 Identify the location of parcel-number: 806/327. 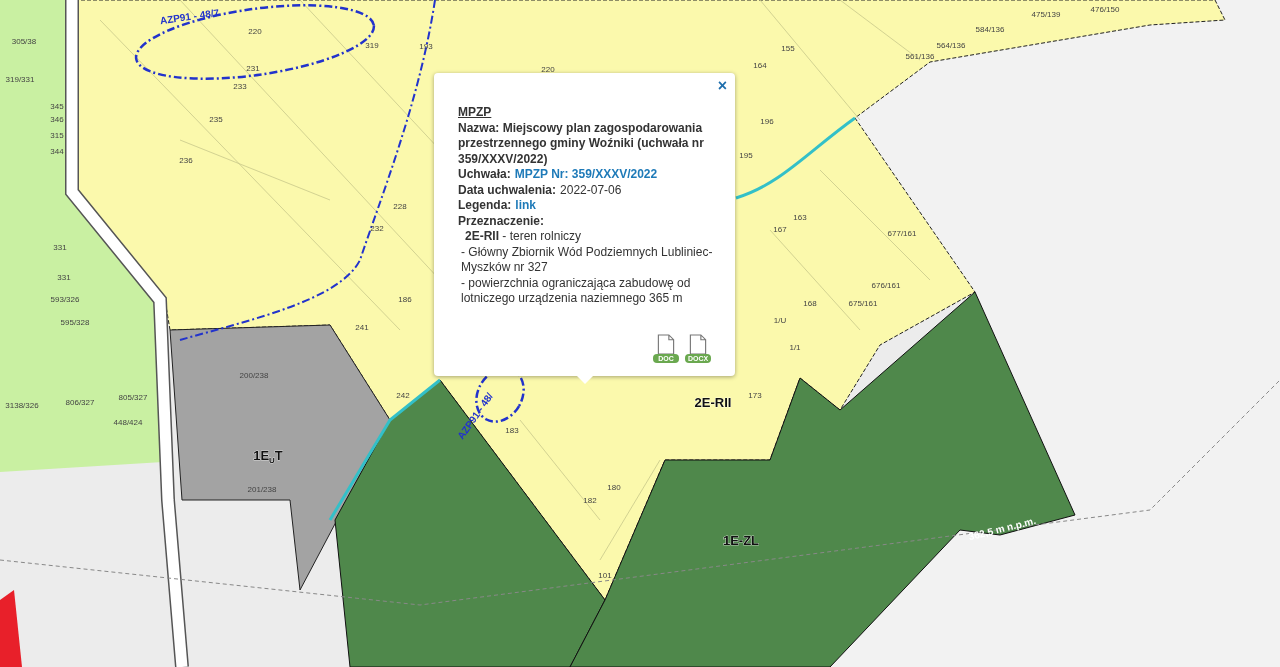
(80, 402).